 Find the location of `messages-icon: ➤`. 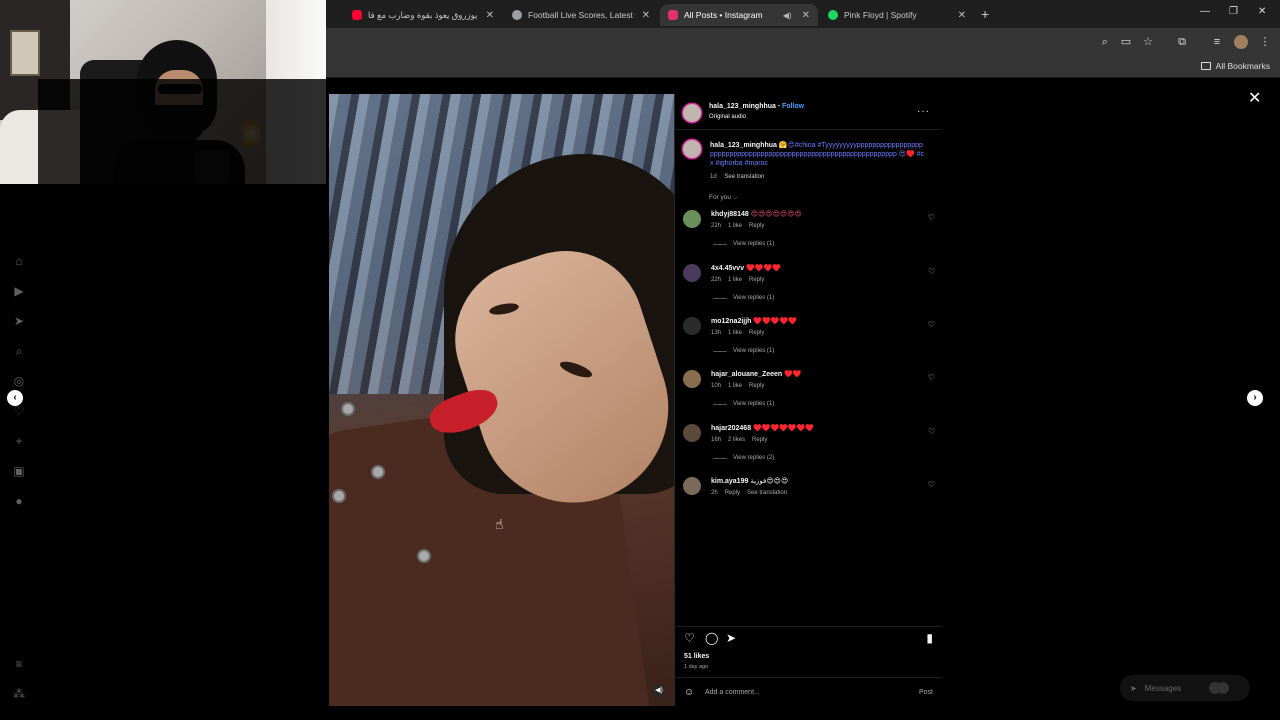

messages-icon: ➤ is located at coordinates (1133, 688).